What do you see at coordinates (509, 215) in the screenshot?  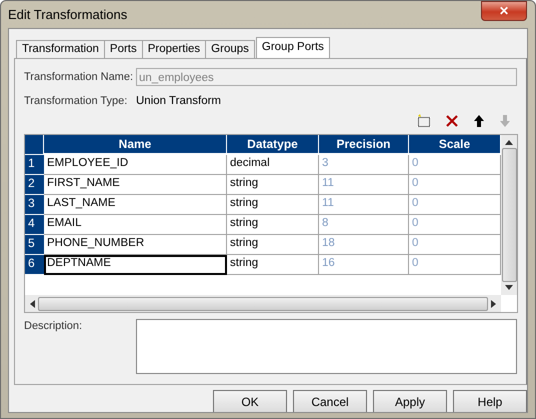 I see `vertical-scrollbar` at bounding box center [509, 215].